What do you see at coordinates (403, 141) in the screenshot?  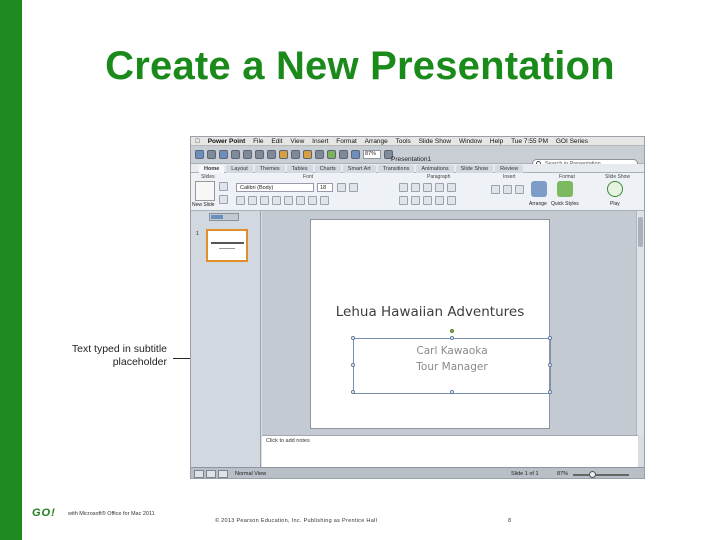 I see `menu-tools: Tools` at bounding box center [403, 141].